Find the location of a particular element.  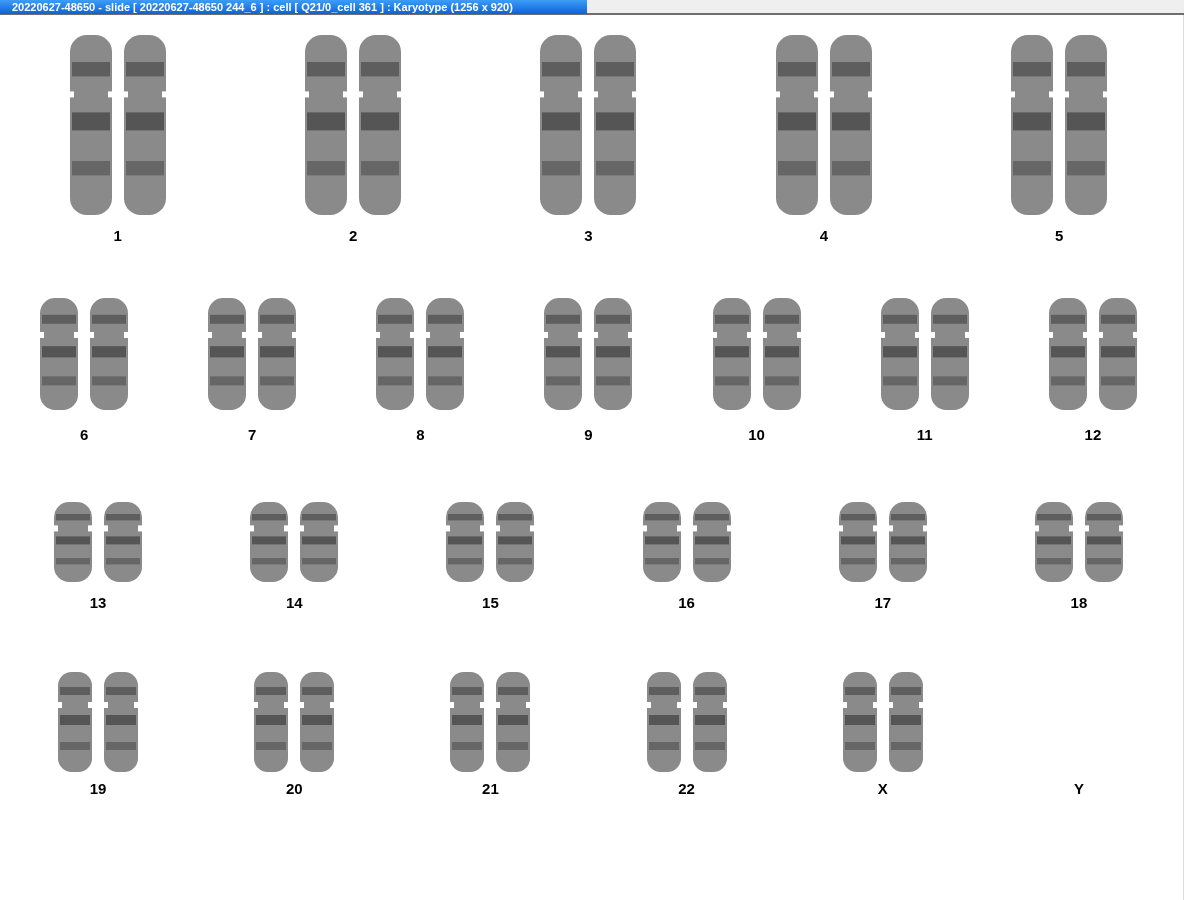

chromosome-label: 15 is located at coordinates (490, 603).